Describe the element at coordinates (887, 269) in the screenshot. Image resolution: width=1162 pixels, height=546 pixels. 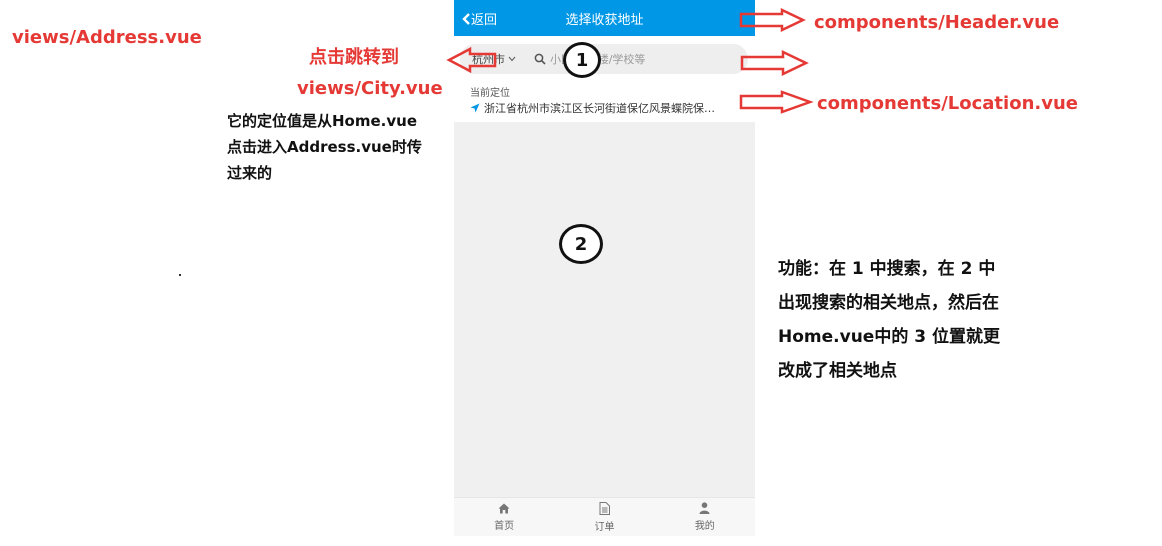
I see `feature-note-line: 功能：在 1 中搜索，在 2 中` at that location.